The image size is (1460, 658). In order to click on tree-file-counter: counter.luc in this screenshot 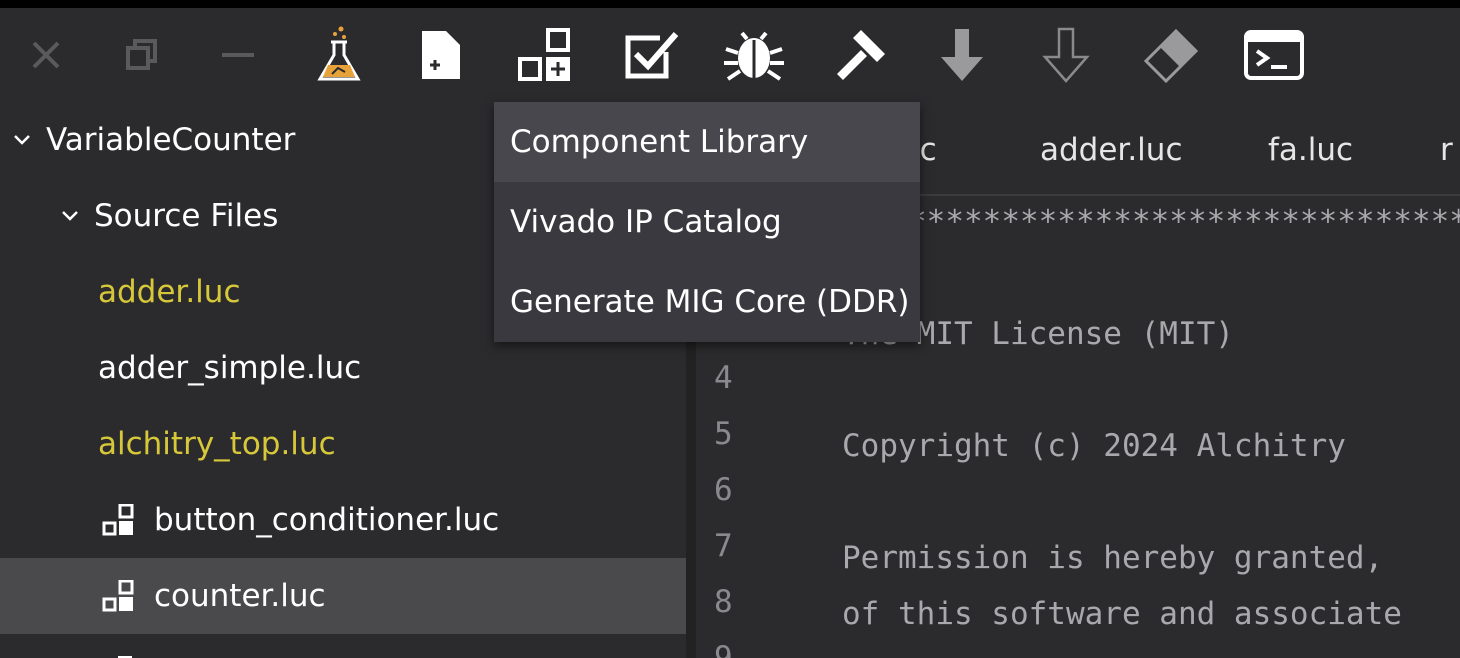, I will do `click(343, 596)`.